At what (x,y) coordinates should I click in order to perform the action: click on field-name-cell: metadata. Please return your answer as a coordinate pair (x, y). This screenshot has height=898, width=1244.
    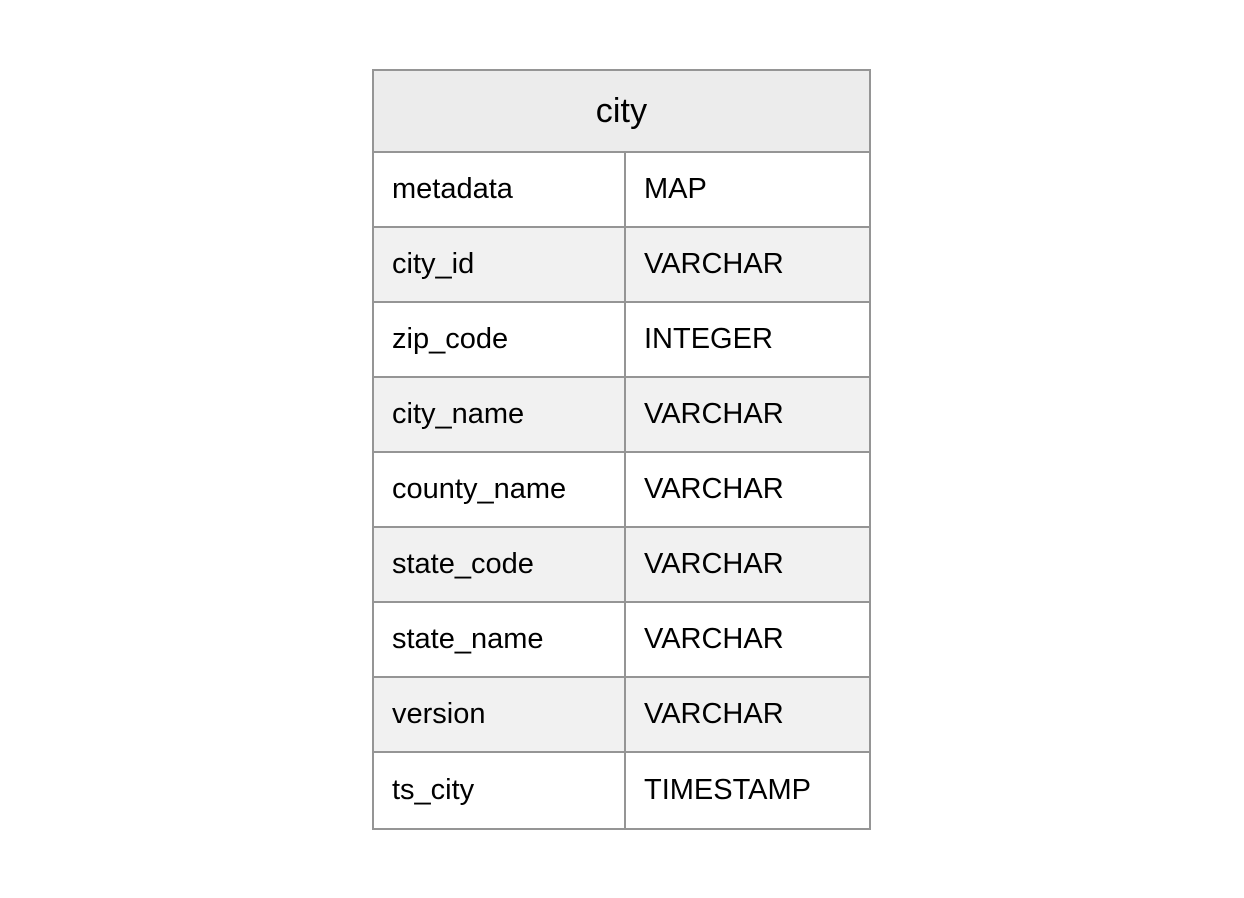
    Looking at the image, I should click on (500, 189).